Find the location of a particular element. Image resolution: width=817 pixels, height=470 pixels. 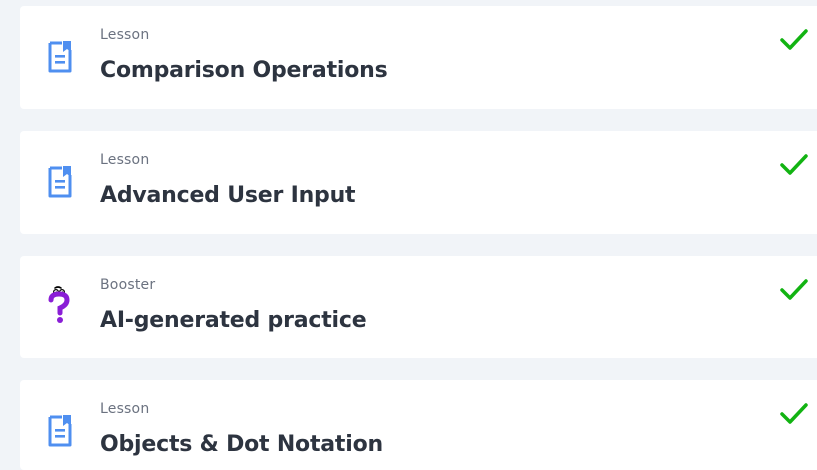

item-title: Advanced User Input is located at coordinates (228, 195).